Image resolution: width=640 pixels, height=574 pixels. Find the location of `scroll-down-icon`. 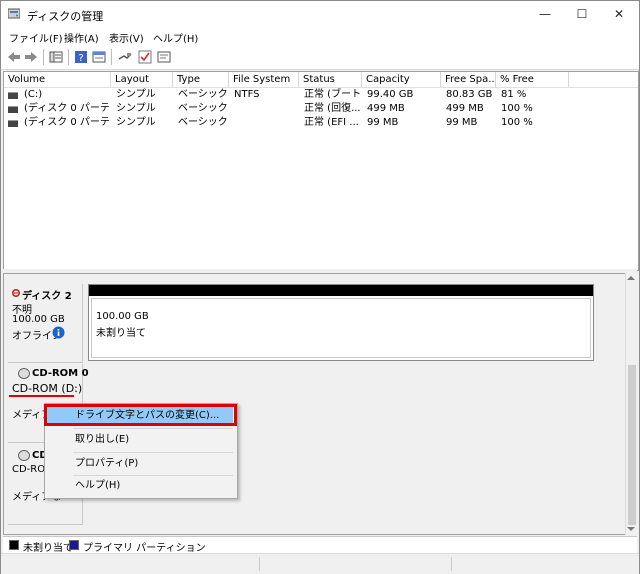

scroll-down-icon is located at coordinates (631, 529).